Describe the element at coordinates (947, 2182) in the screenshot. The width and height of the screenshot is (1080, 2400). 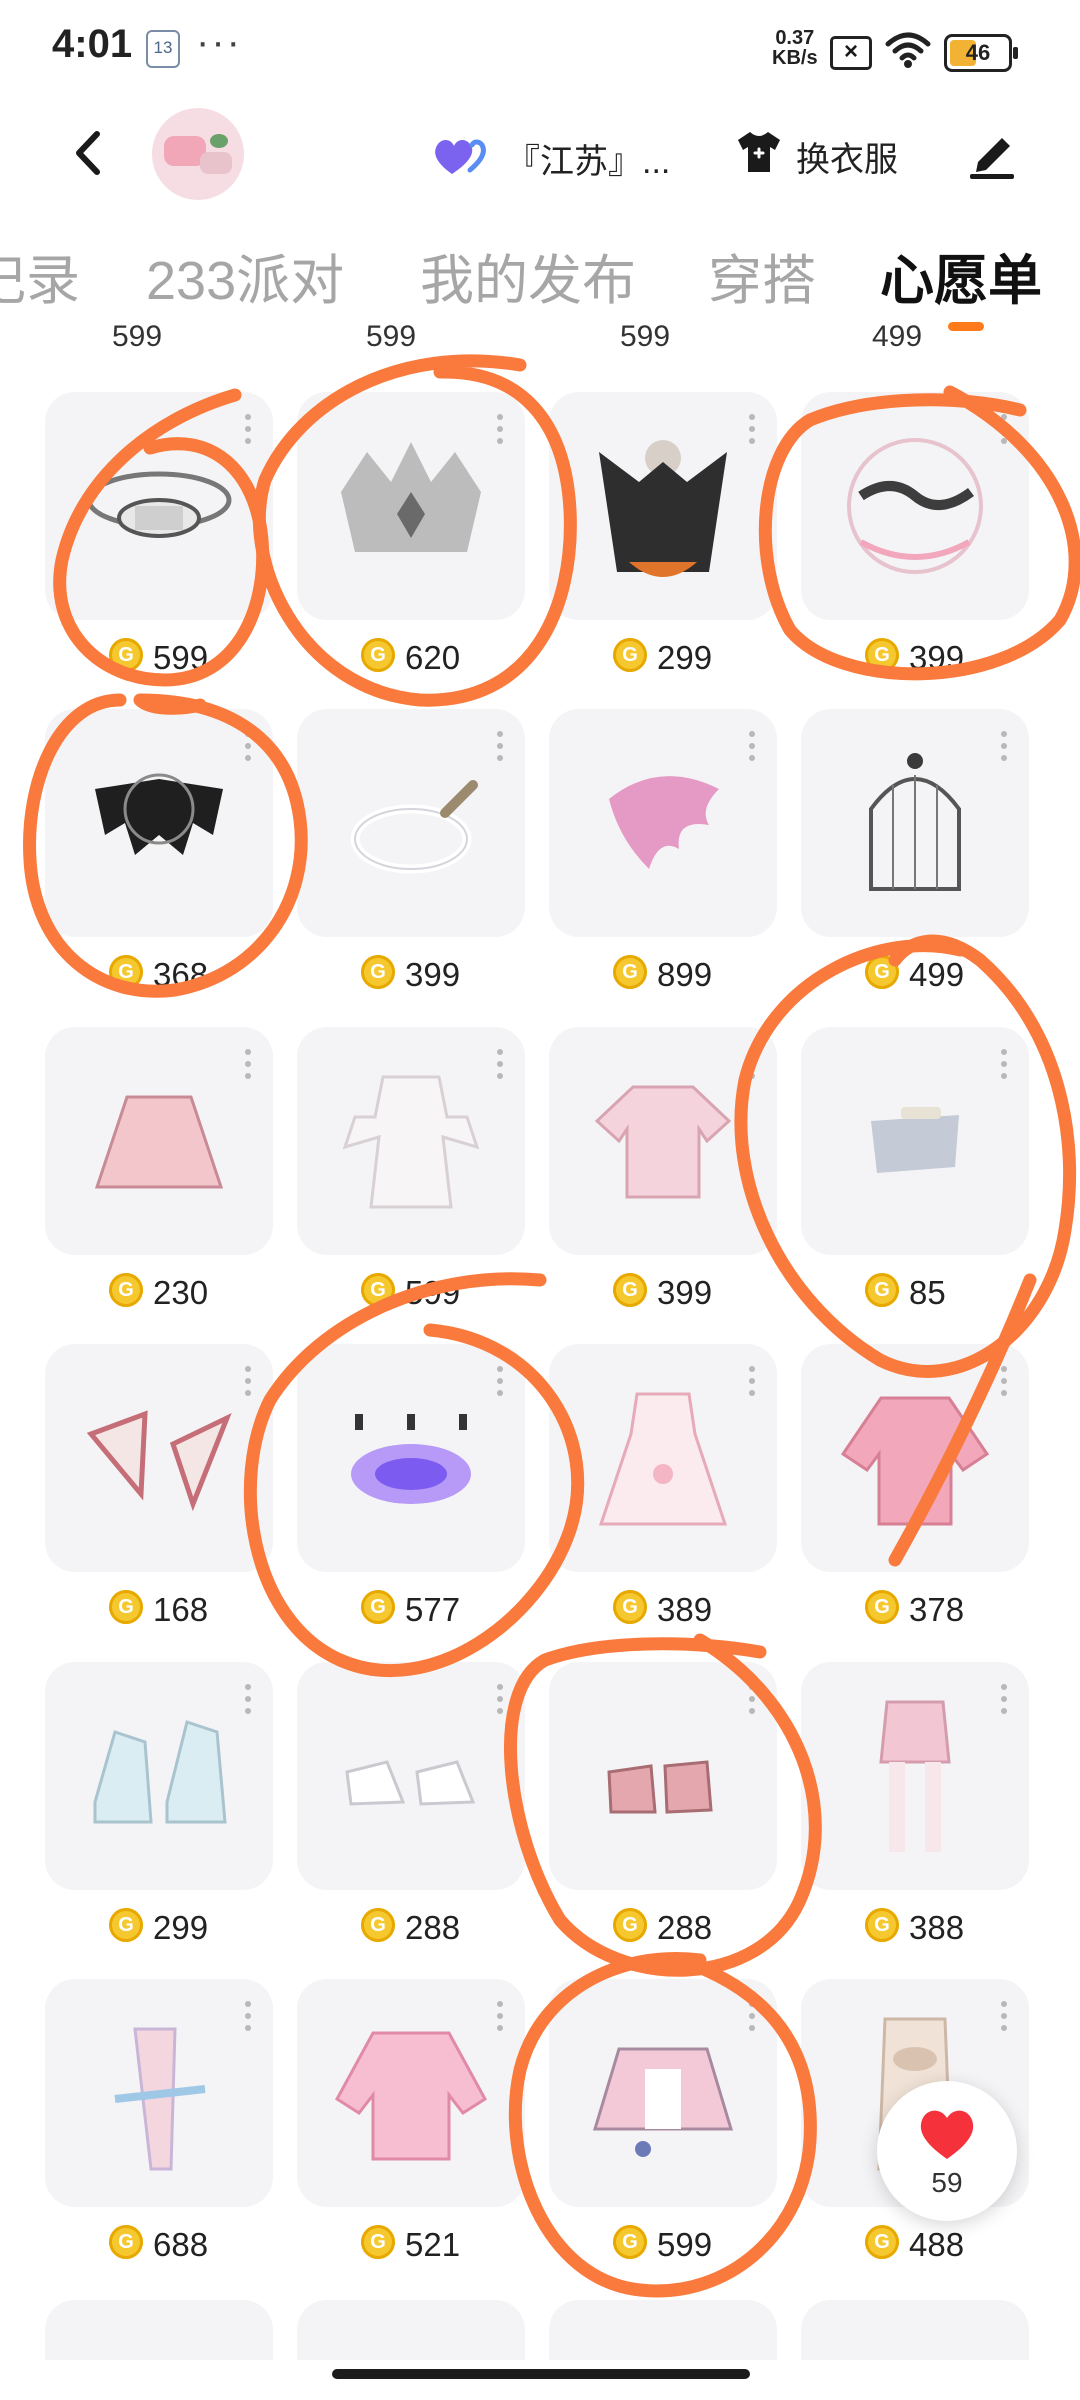
I see `like-count: 59` at that location.